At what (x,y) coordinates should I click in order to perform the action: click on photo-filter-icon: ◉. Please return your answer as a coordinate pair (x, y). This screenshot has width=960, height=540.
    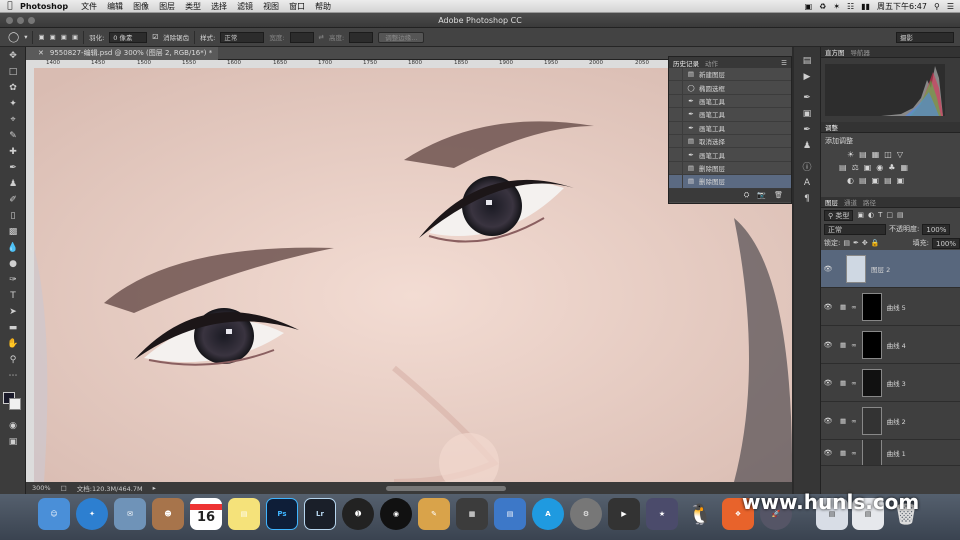
    Looking at the image, I should click on (879, 167).